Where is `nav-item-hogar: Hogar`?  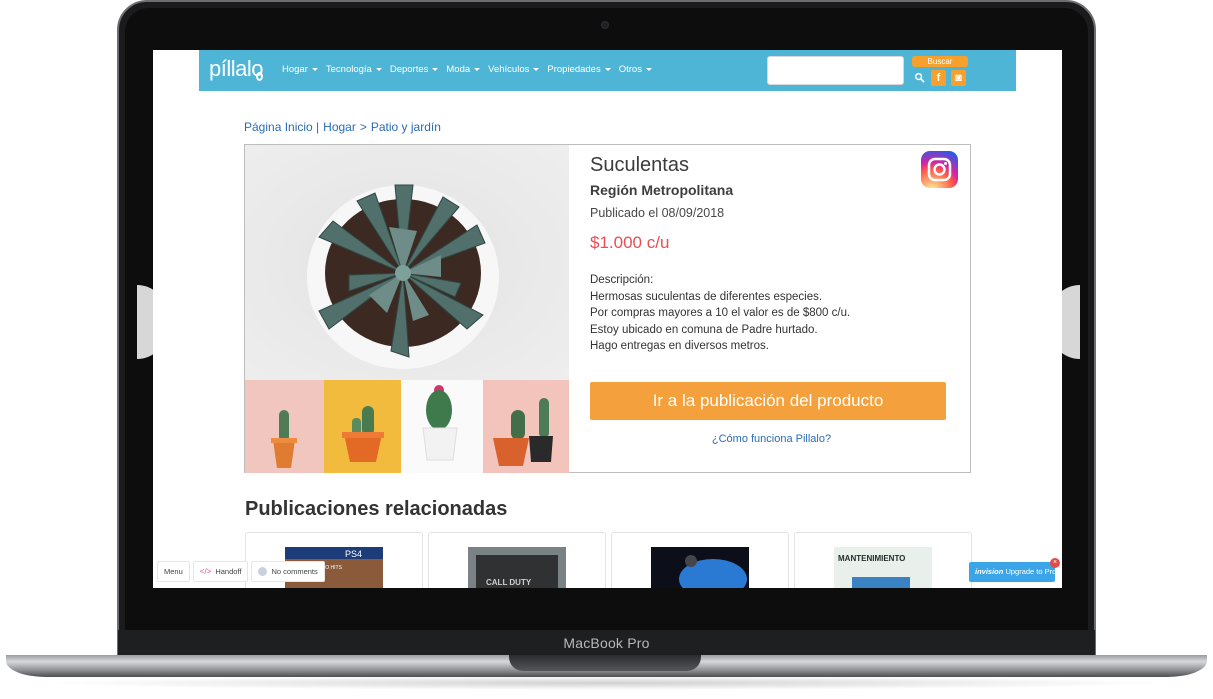 nav-item-hogar: Hogar is located at coordinates (300, 69).